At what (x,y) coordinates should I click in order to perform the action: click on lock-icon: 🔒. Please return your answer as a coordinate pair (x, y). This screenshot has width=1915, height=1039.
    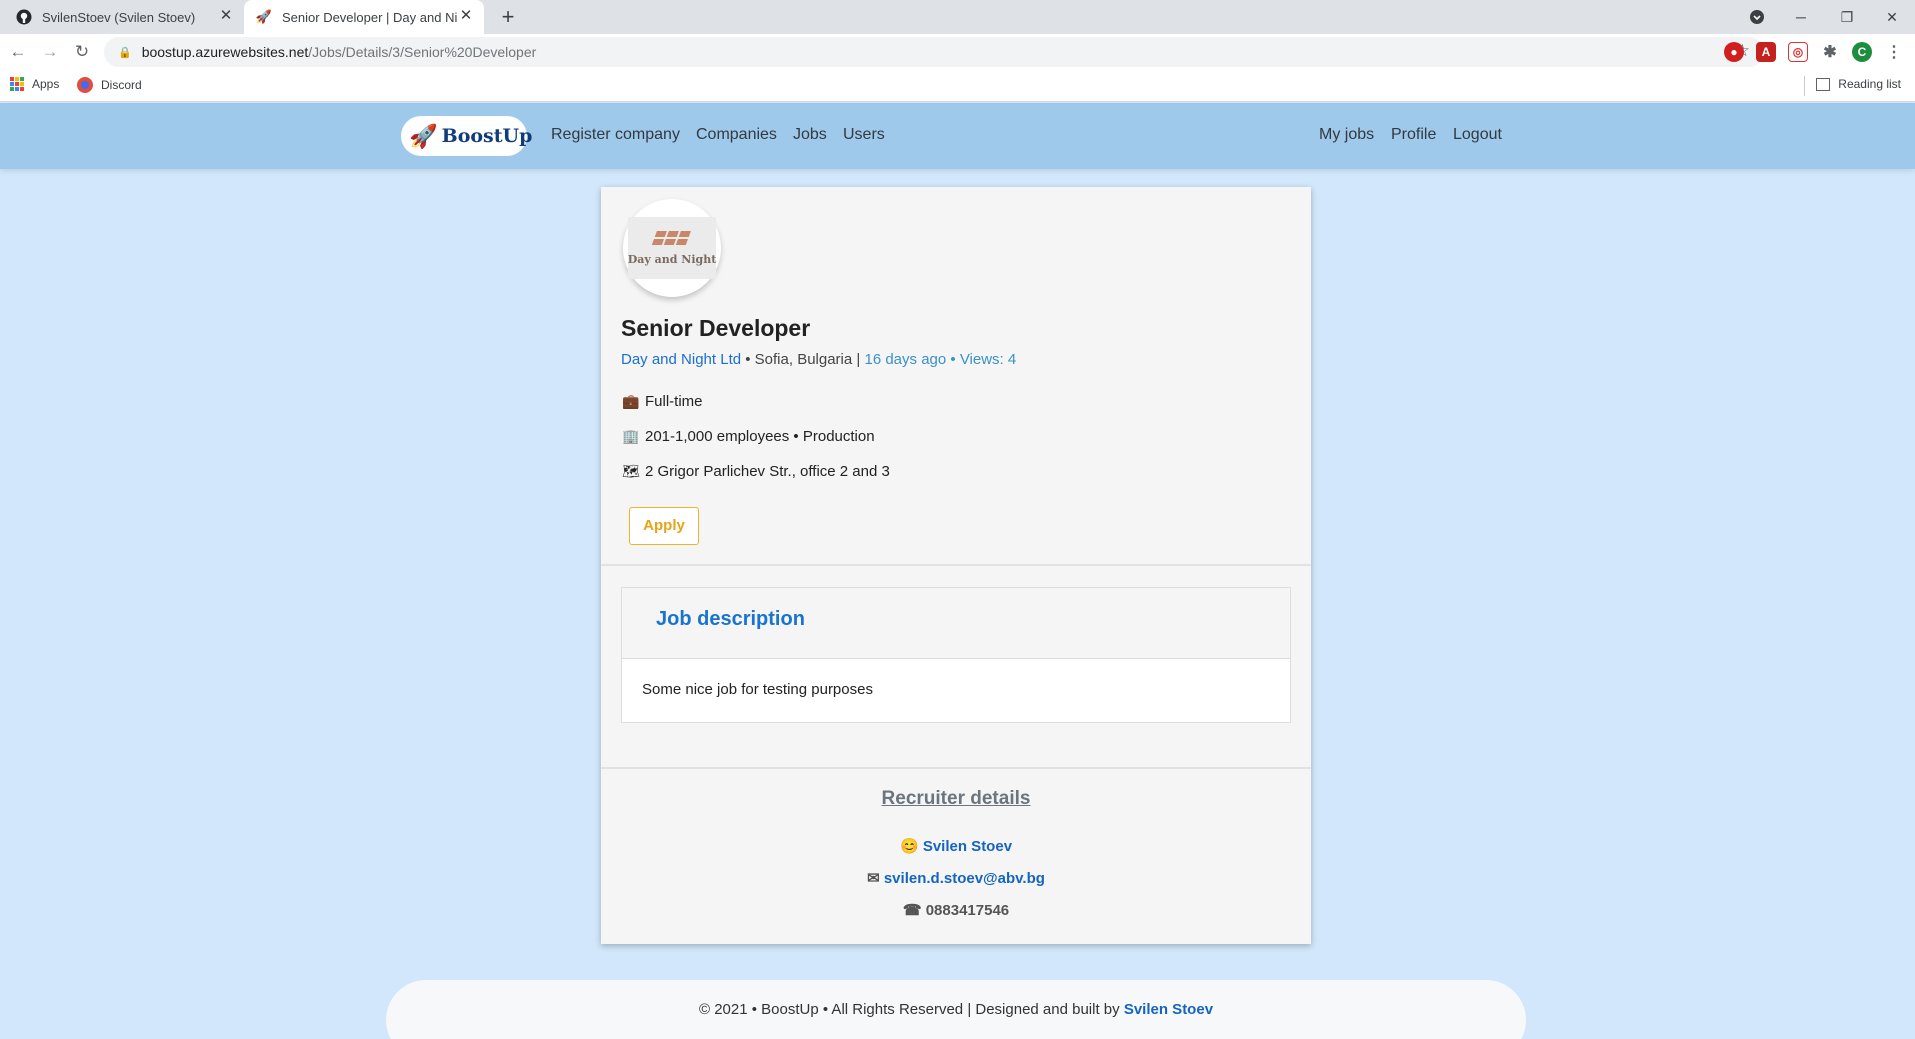
    Looking at the image, I should click on (125, 52).